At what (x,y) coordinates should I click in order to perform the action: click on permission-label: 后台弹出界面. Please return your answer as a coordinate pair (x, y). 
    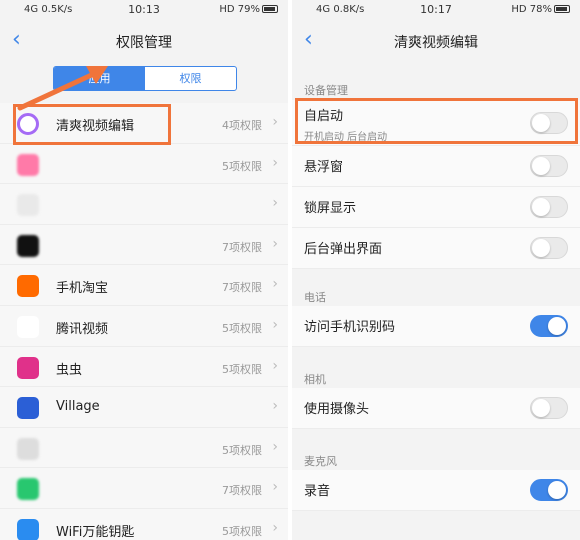
    Looking at the image, I should click on (343, 249).